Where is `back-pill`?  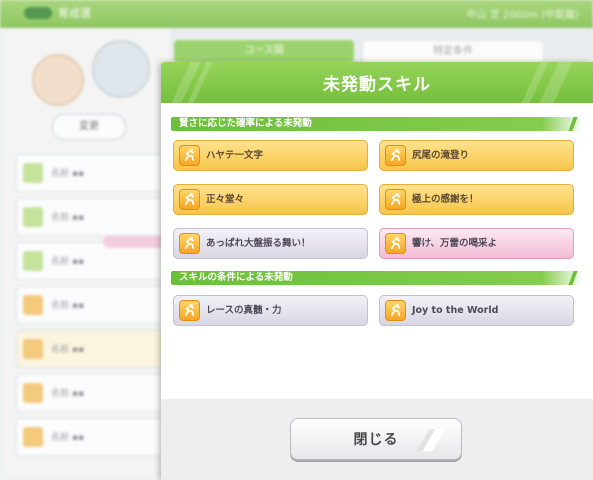
back-pill is located at coordinates (38, 13).